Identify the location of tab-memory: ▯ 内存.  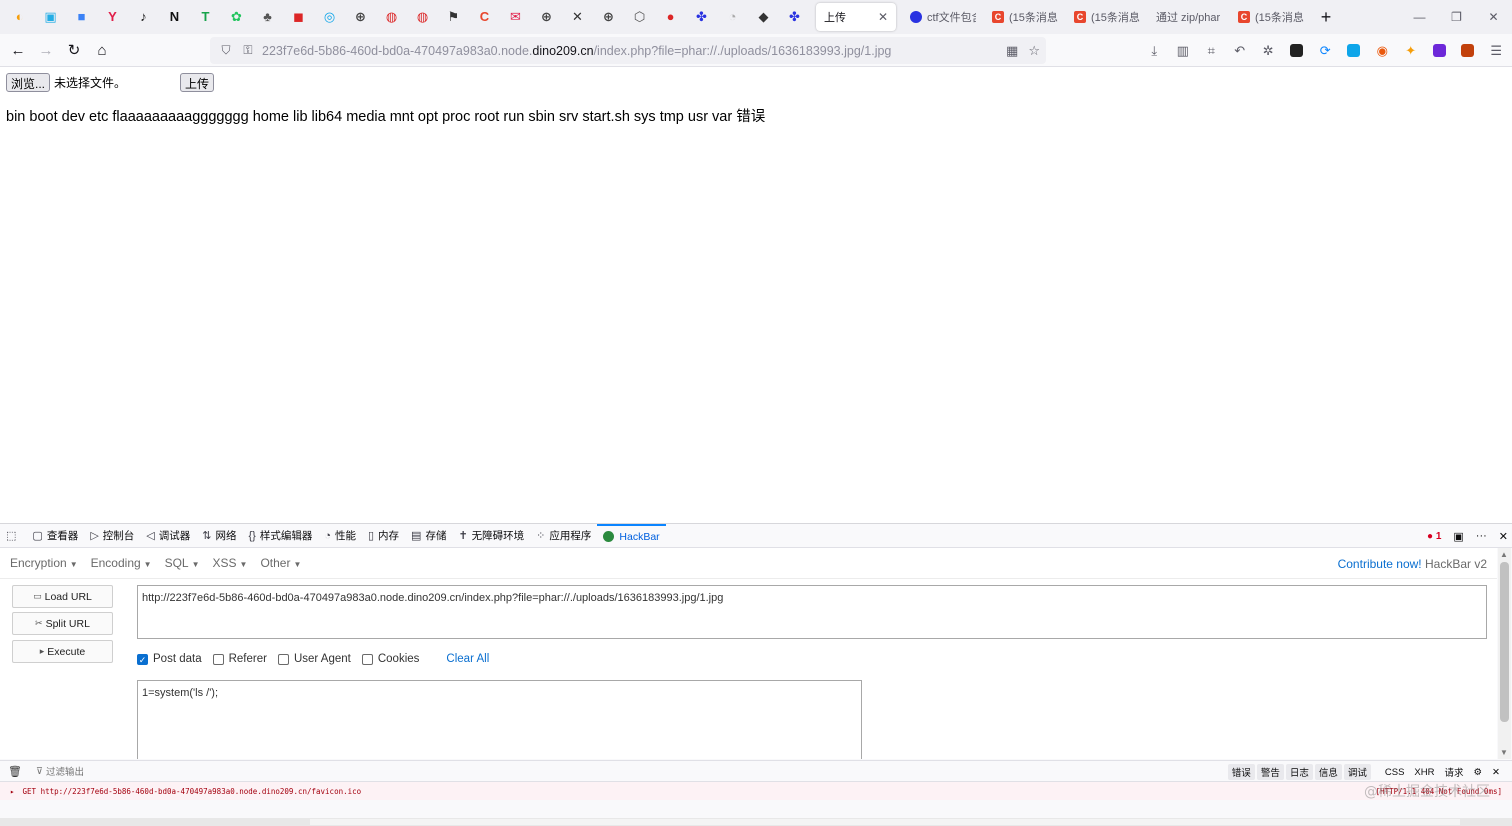
(383, 536).